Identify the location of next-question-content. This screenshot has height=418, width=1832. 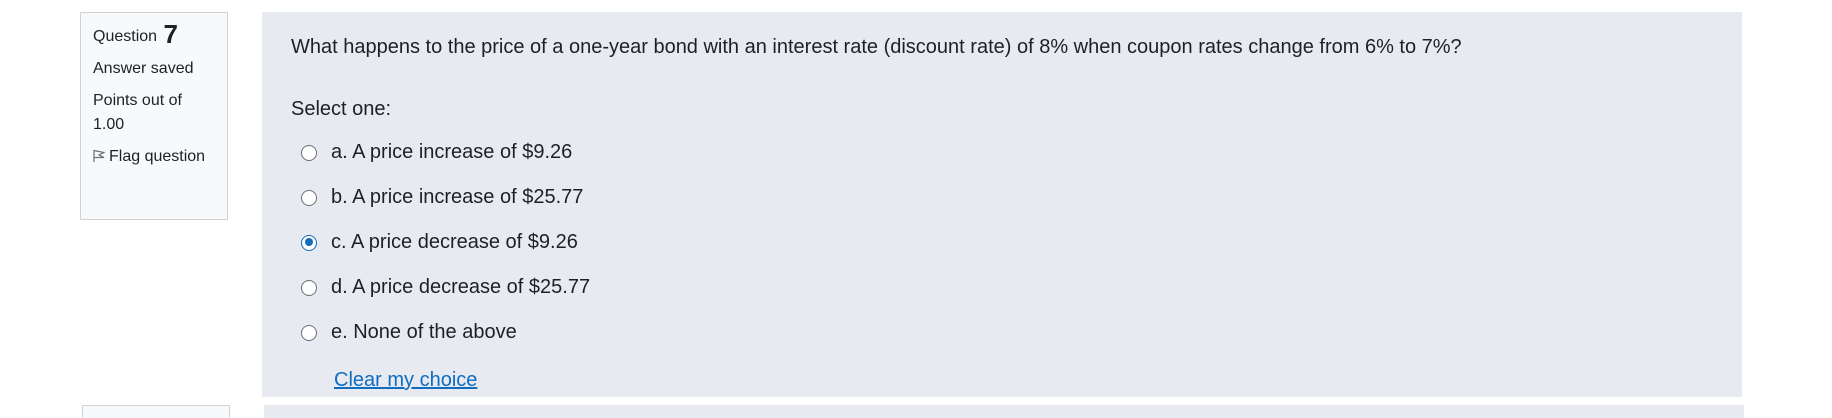
(1004, 411).